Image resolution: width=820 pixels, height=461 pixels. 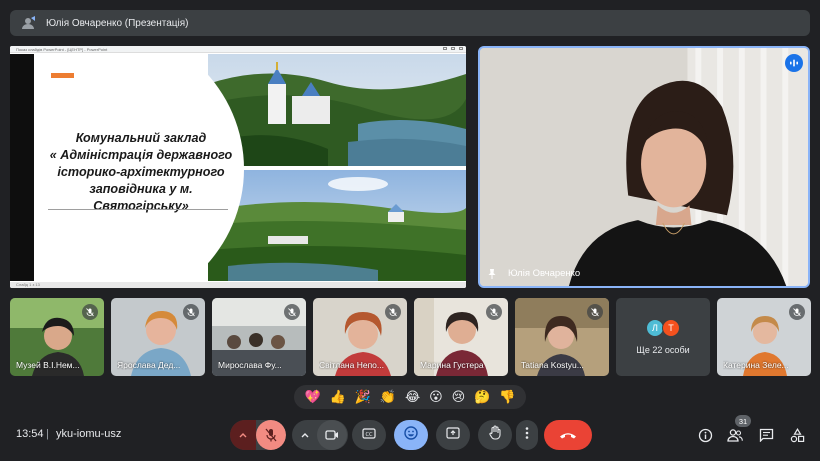 I want to click on more-participants-label: Ще 22 особи, so click(x=663, y=350).